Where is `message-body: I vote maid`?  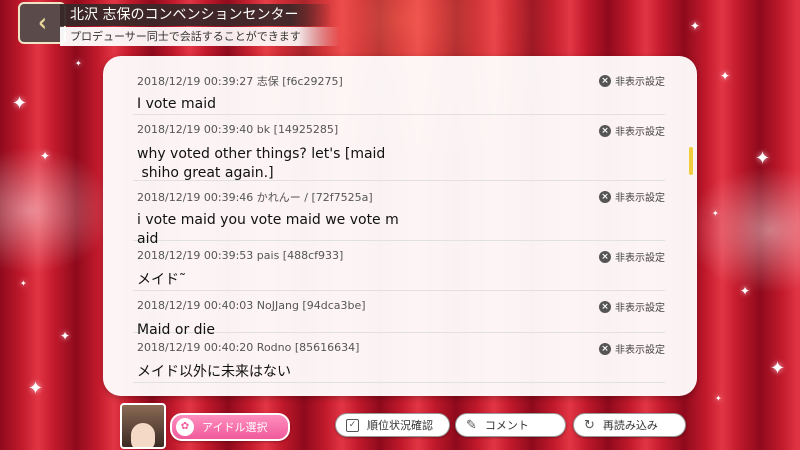 message-body: I vote maid is located at coordinates (176, 104).